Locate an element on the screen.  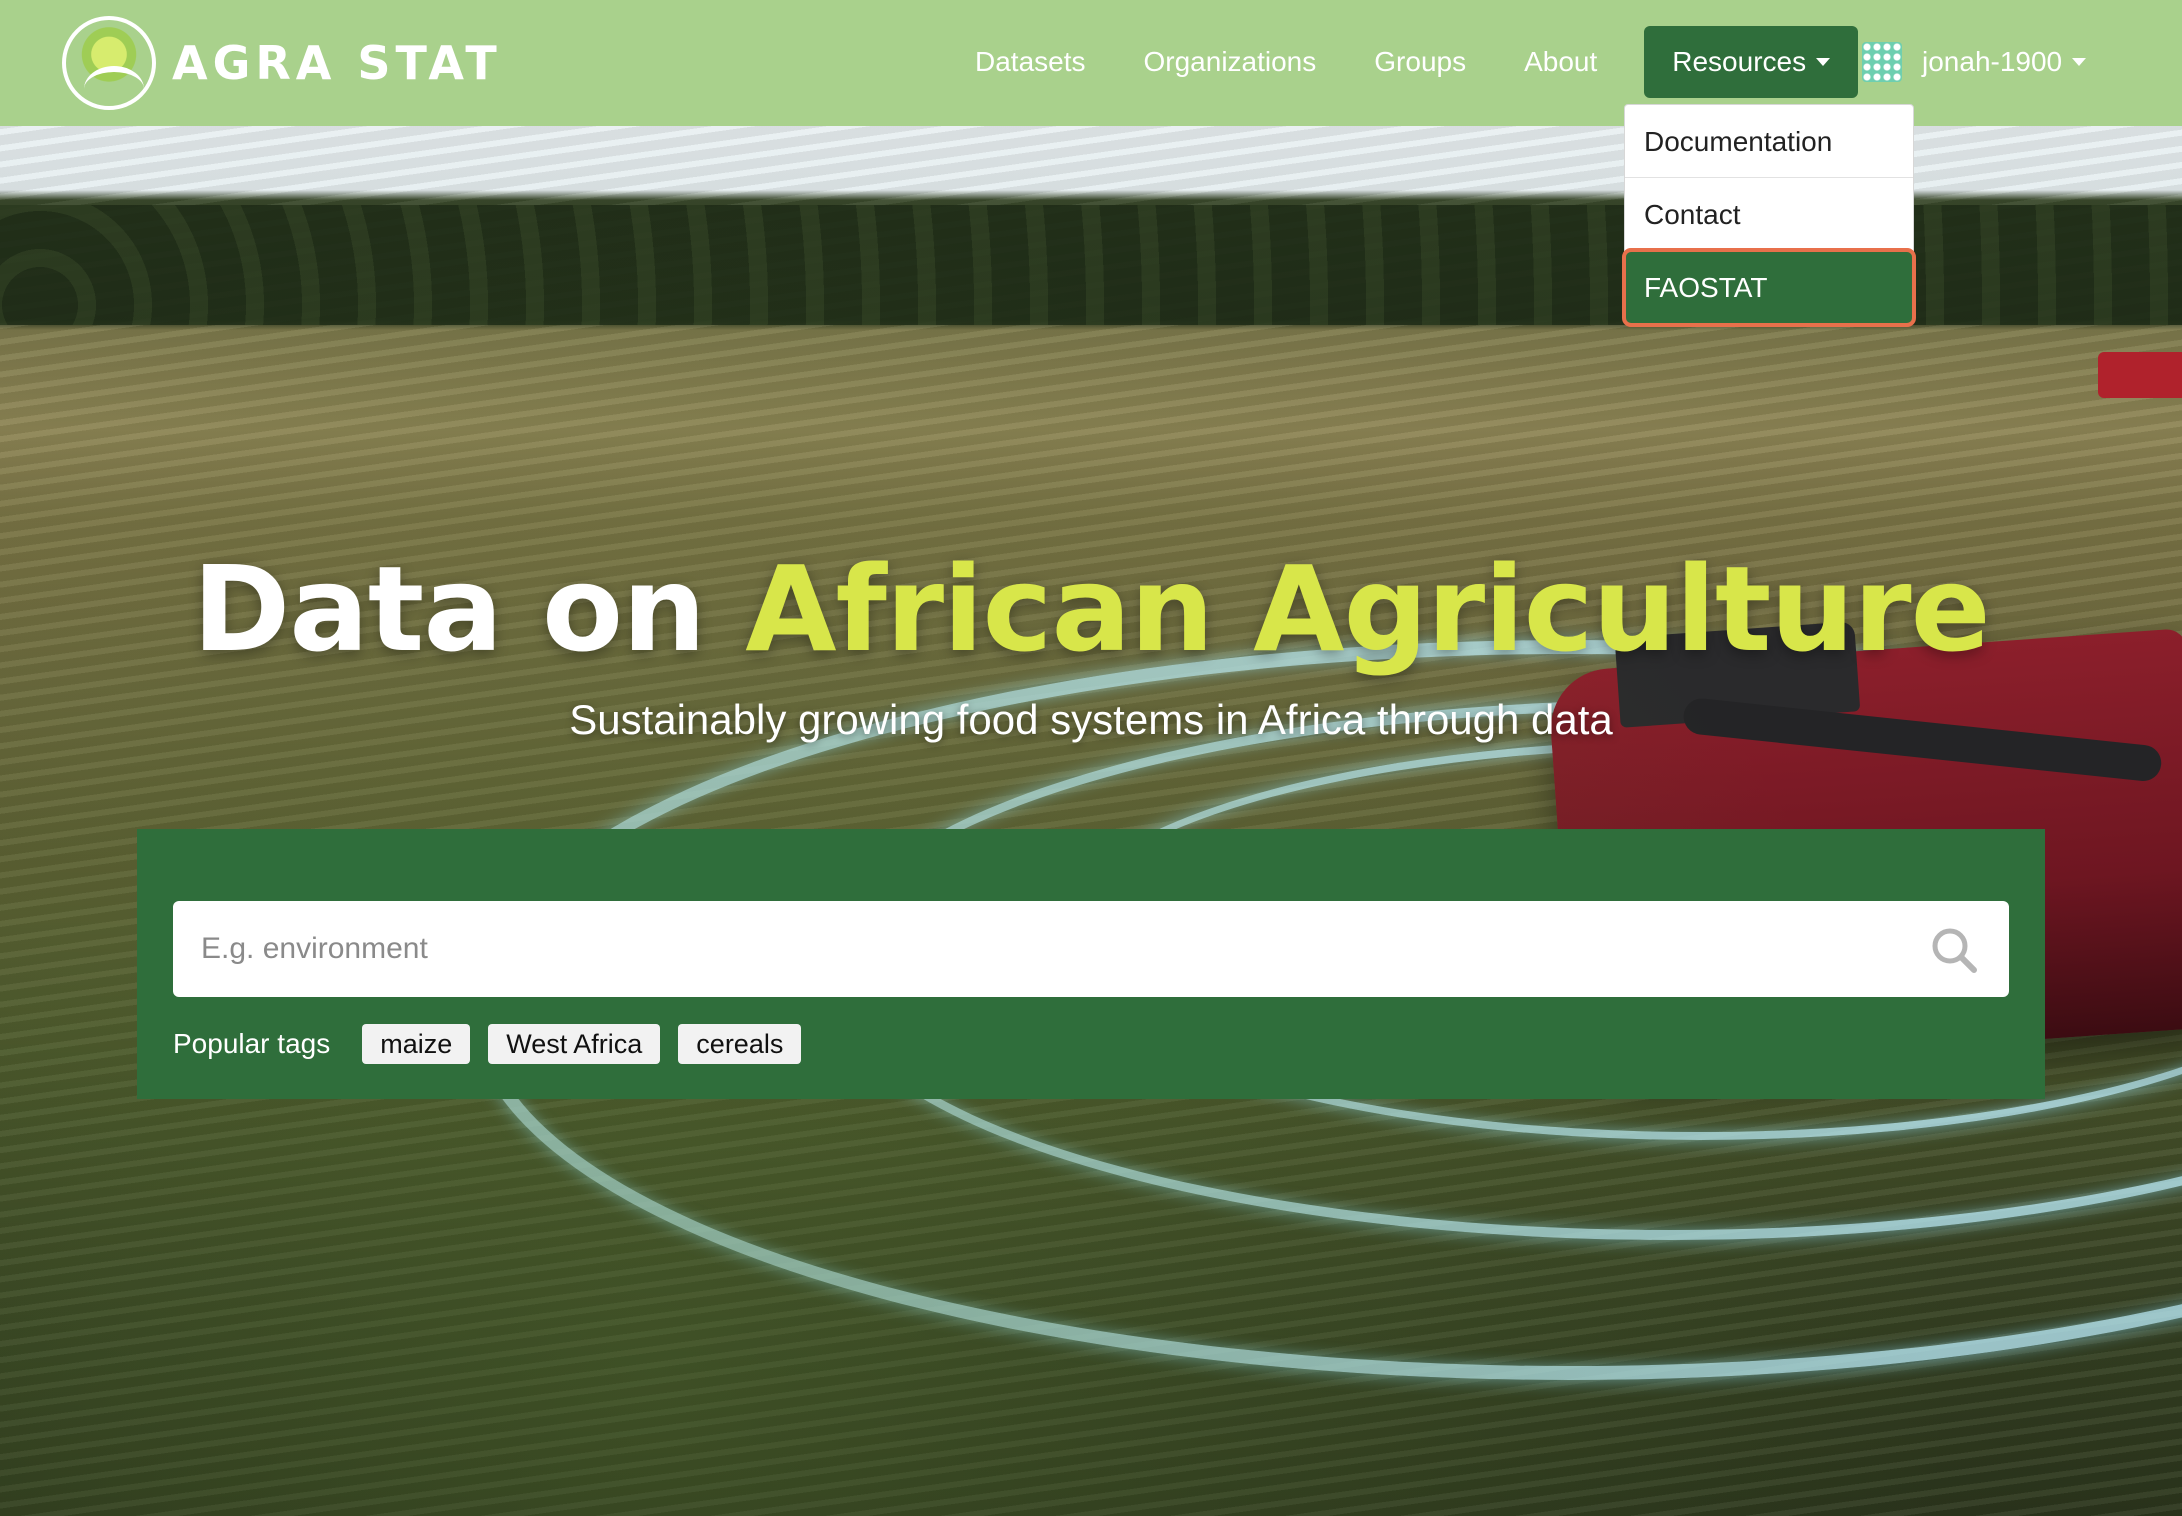
brand-name: AGRA STAT is located at coordinates (337, 63).